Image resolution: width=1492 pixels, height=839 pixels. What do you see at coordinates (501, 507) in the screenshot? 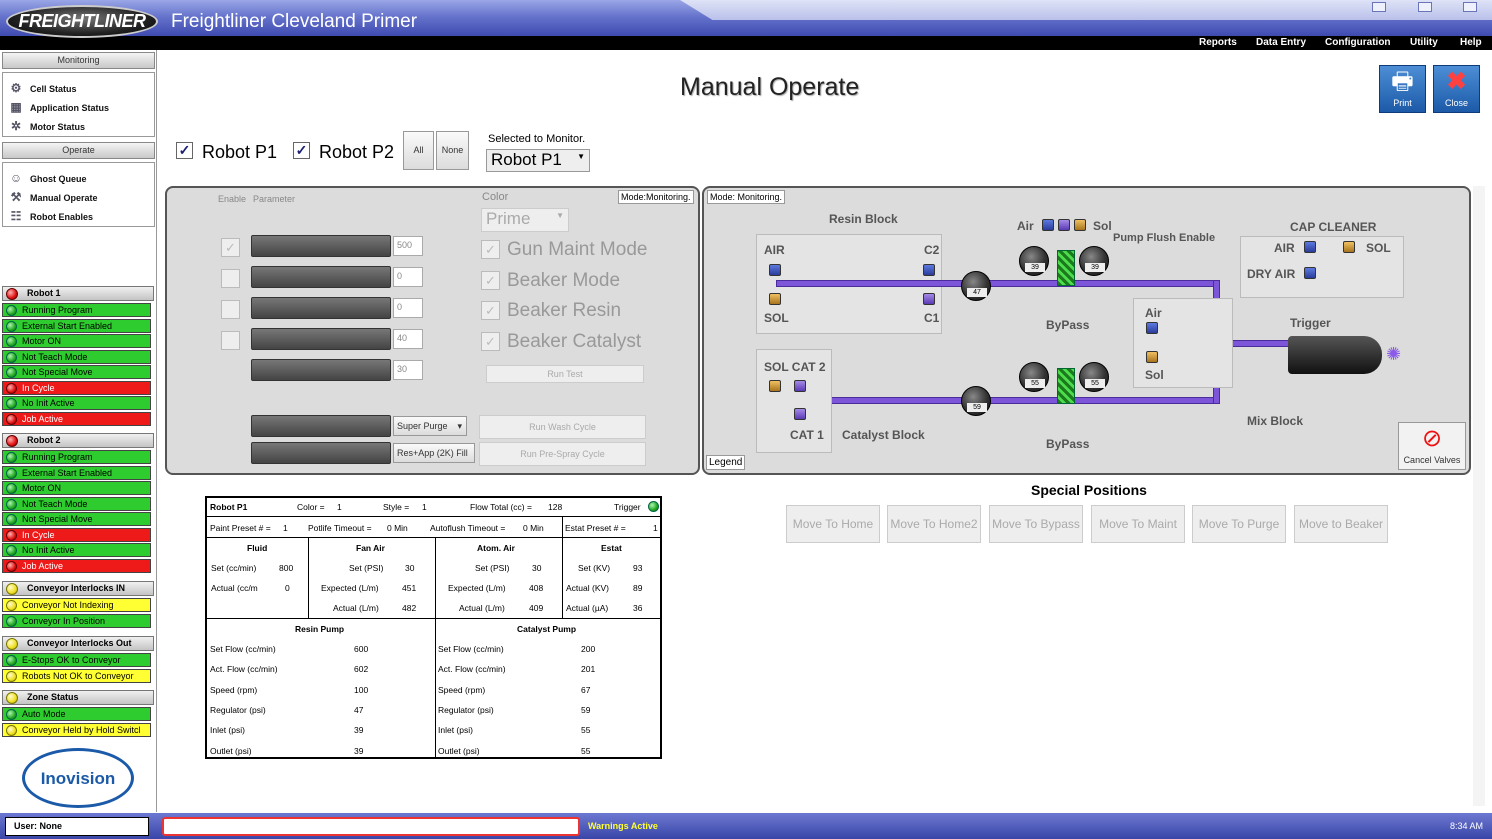
I see `info-flow-label: Flow Total (cc) =` at bounding box center [501, 507].